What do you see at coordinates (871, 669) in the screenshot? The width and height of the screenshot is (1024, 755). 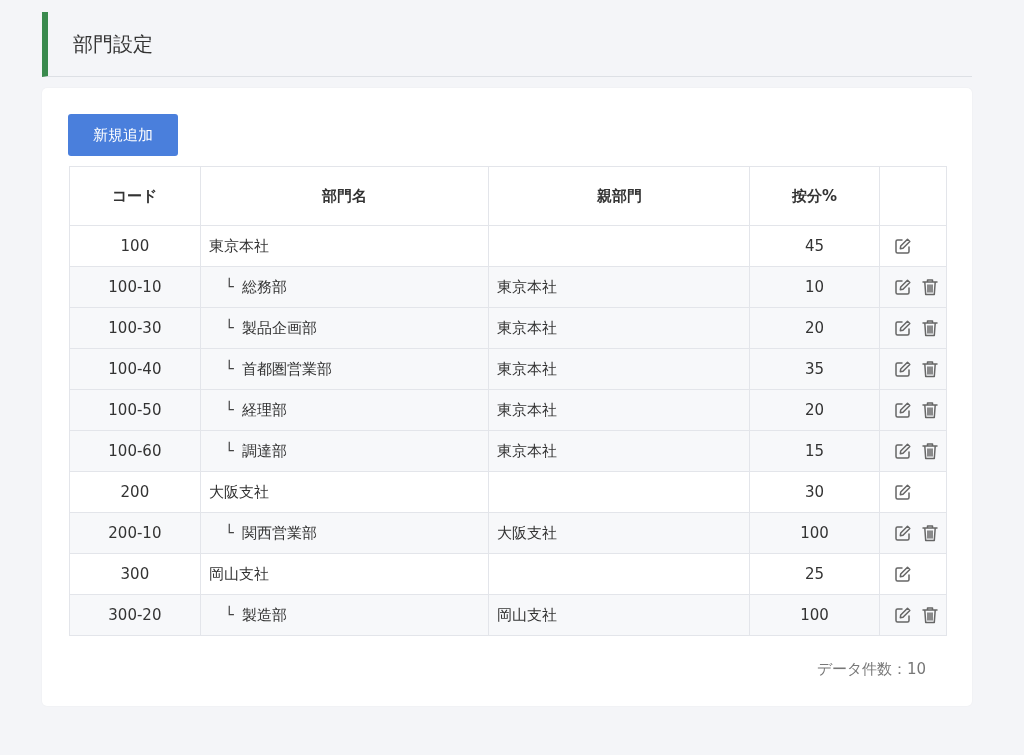 I see `record-count: データ件数：10` at bounding box center [871, 669].